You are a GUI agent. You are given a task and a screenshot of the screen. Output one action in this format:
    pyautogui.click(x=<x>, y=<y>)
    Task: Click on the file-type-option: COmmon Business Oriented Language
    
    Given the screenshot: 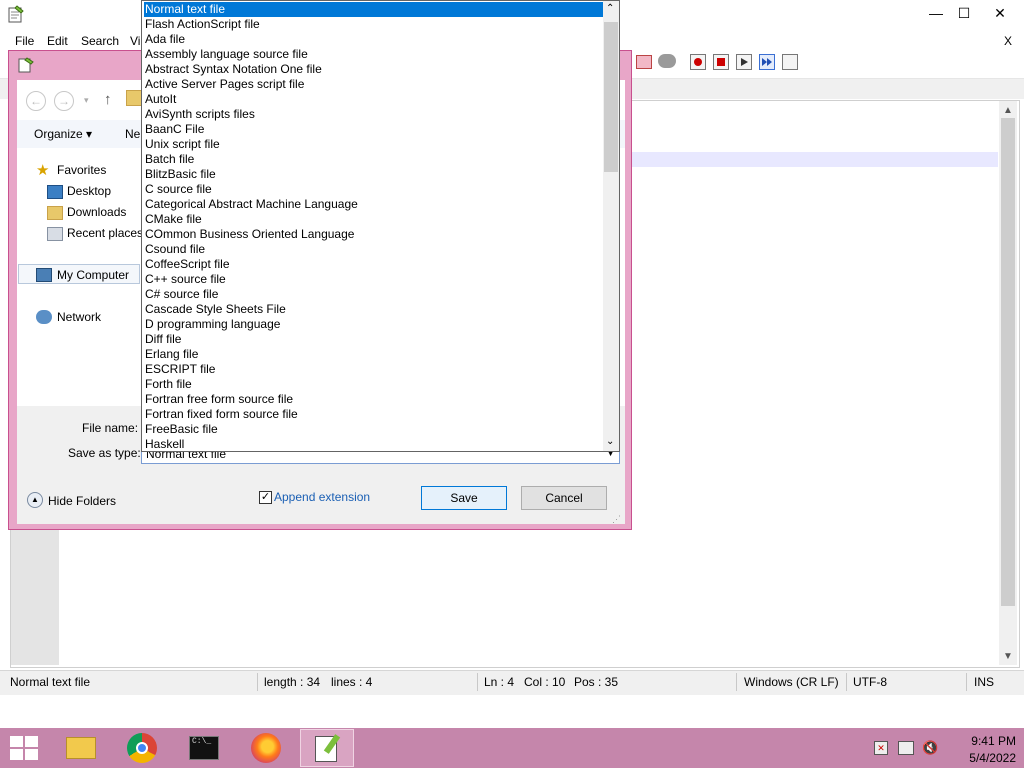 What is the action you would take?
    pyautogui.click(x=374, y=234)
    